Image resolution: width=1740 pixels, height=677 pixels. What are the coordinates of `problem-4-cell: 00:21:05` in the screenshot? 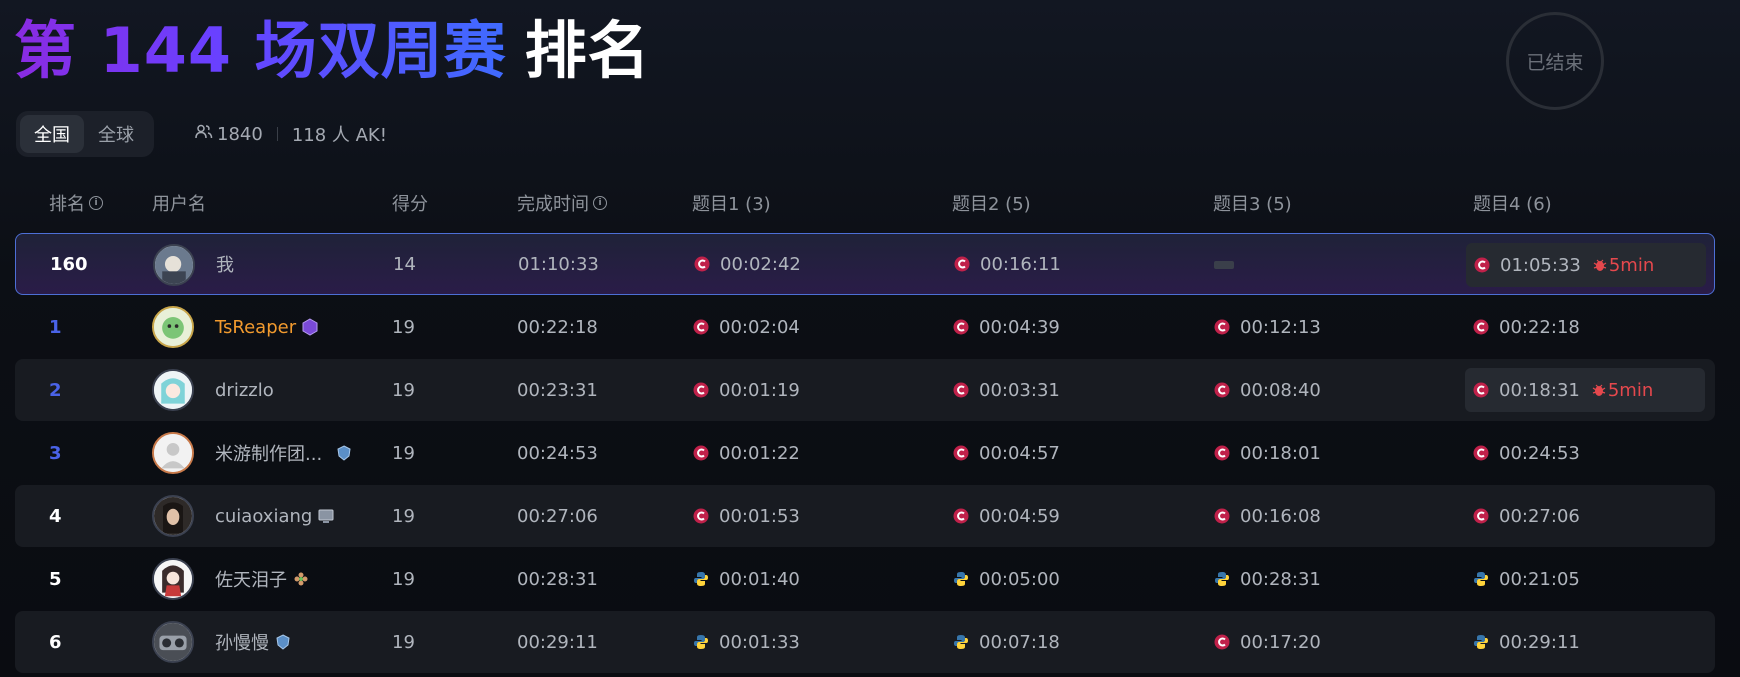 It's located at (1526, 579).